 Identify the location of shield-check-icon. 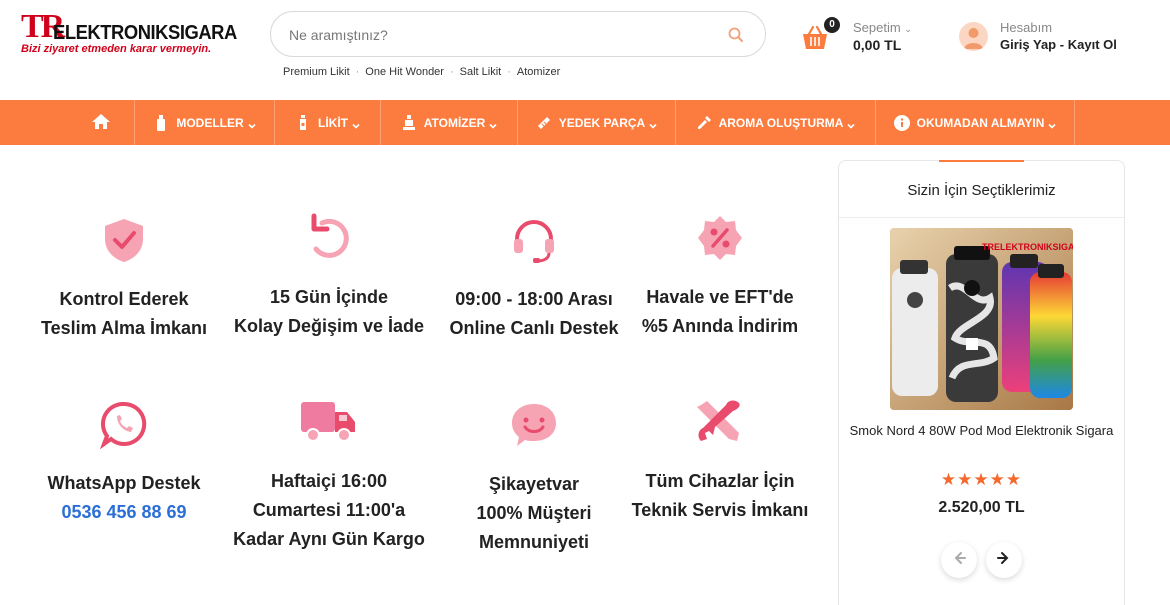
(124, 240).